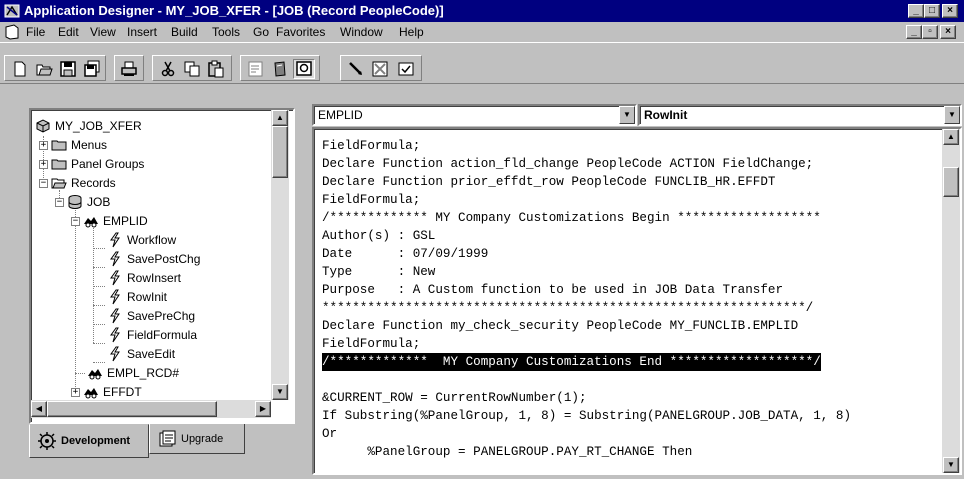 This screenshot has width=964, height=479. Describe the element at coordinates (406, 69) in the screenshot. I see `check-icon` at that location.